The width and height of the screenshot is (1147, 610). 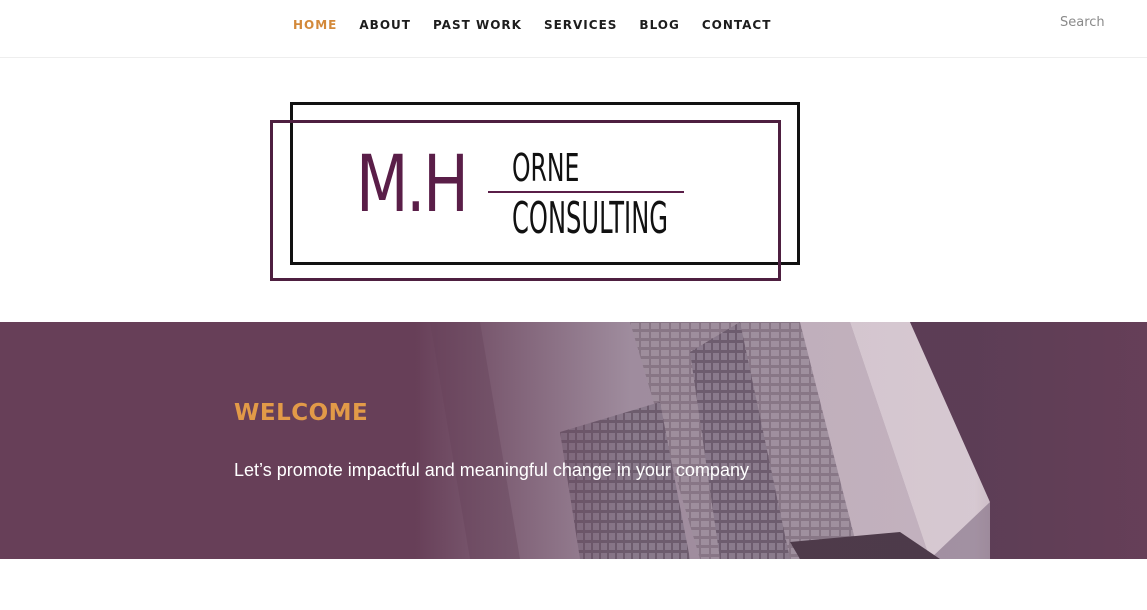 I want to click on nav-item-about: ABOUT, so click(x=385, y=25).